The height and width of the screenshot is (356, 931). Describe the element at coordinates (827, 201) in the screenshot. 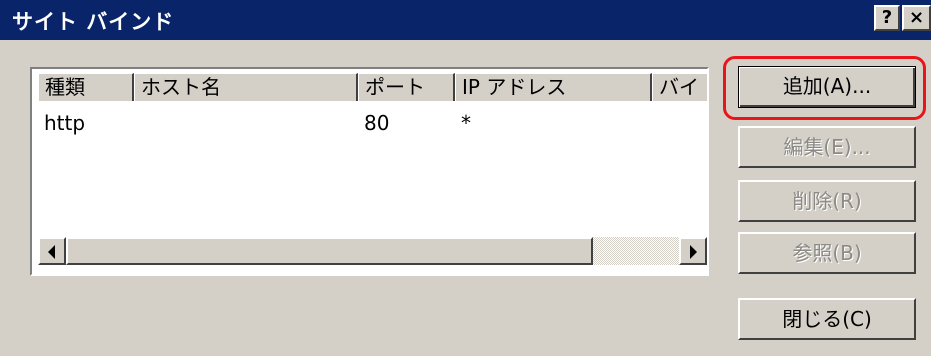

I see `delete-button: 削除(R)` at that location.